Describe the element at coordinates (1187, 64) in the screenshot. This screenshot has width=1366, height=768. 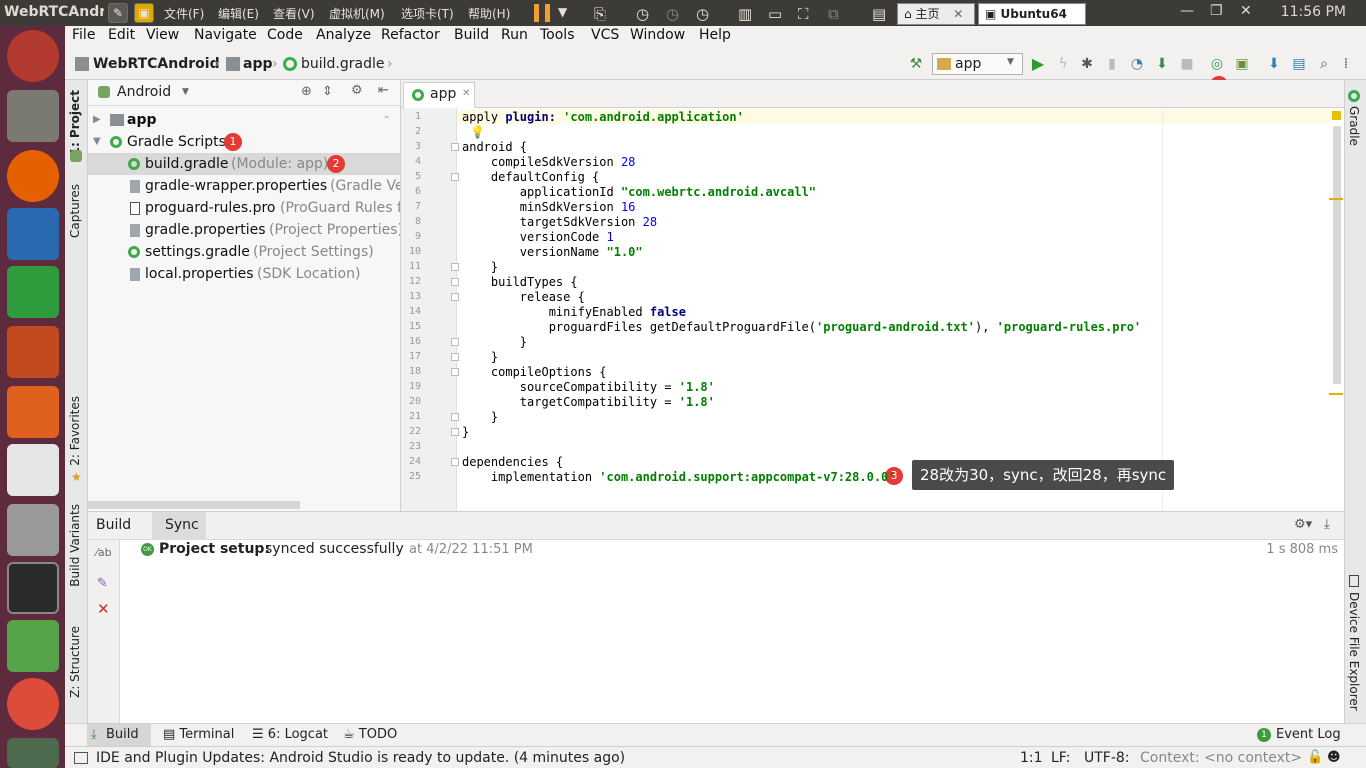
I see `stop-icon: ■` at that location.